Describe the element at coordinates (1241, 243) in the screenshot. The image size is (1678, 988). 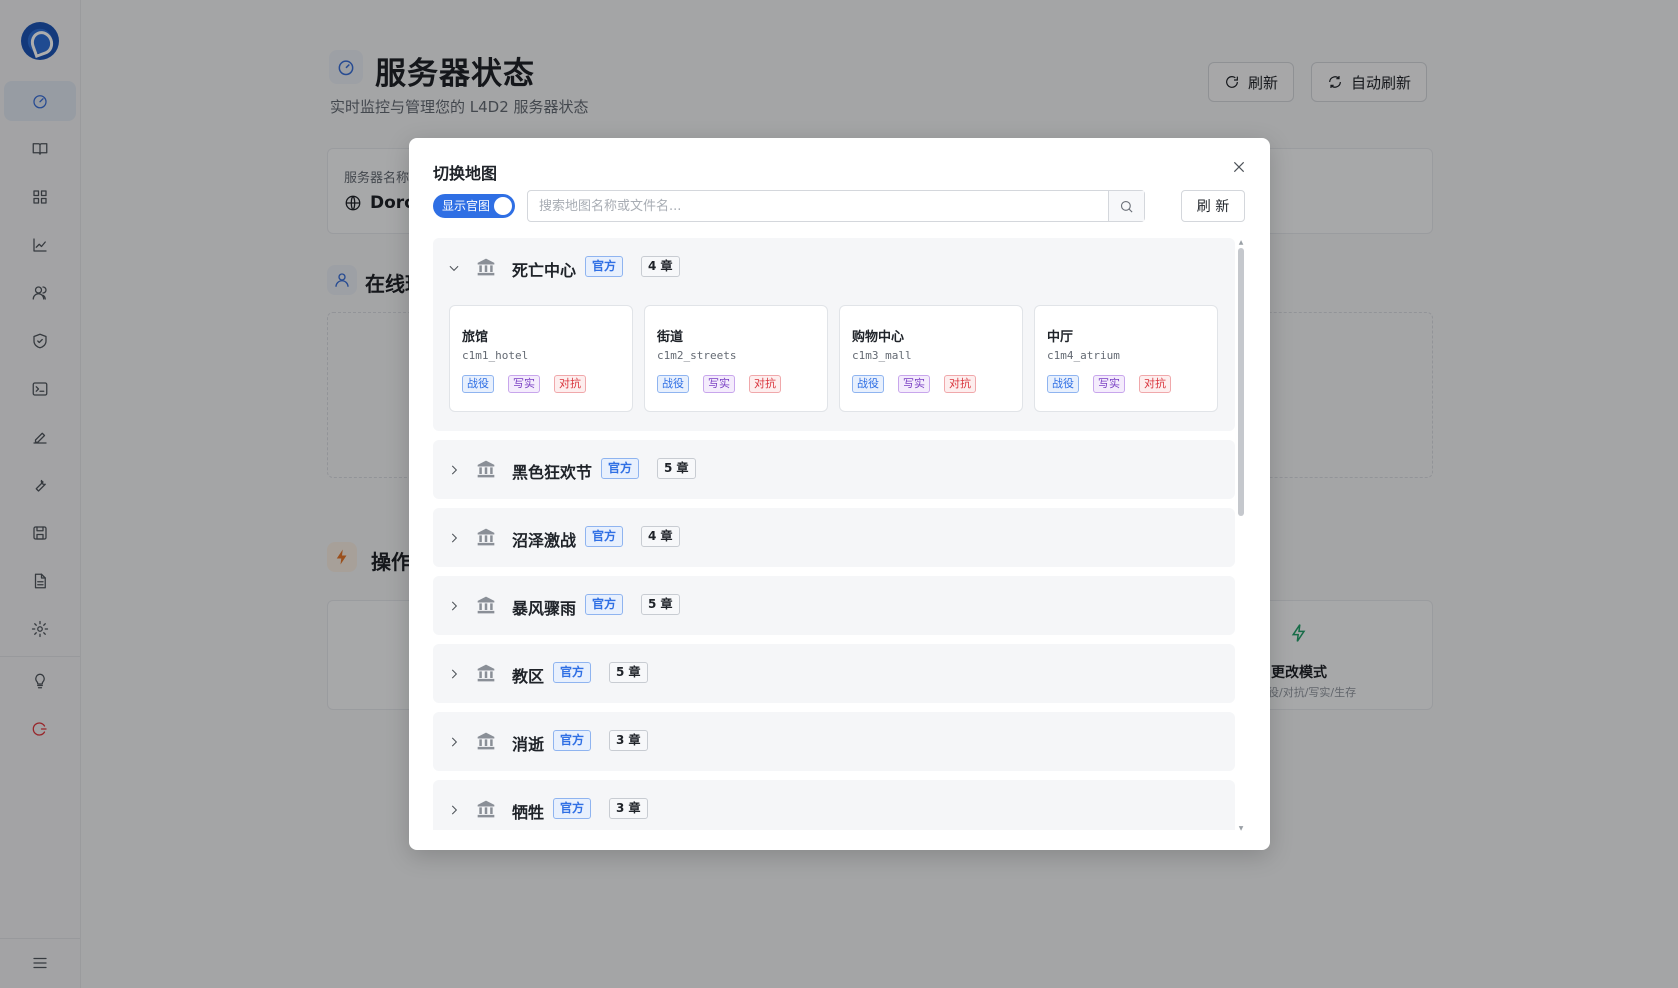
I see `scroll-up-arrow: ▲` at that location.